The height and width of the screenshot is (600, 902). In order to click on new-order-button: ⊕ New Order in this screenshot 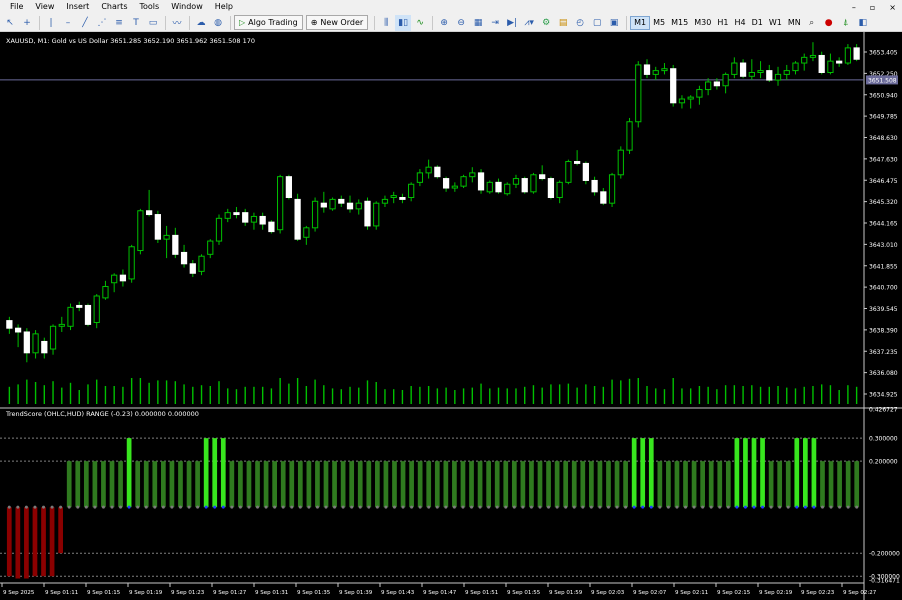, I will do `click(337, 22)`.